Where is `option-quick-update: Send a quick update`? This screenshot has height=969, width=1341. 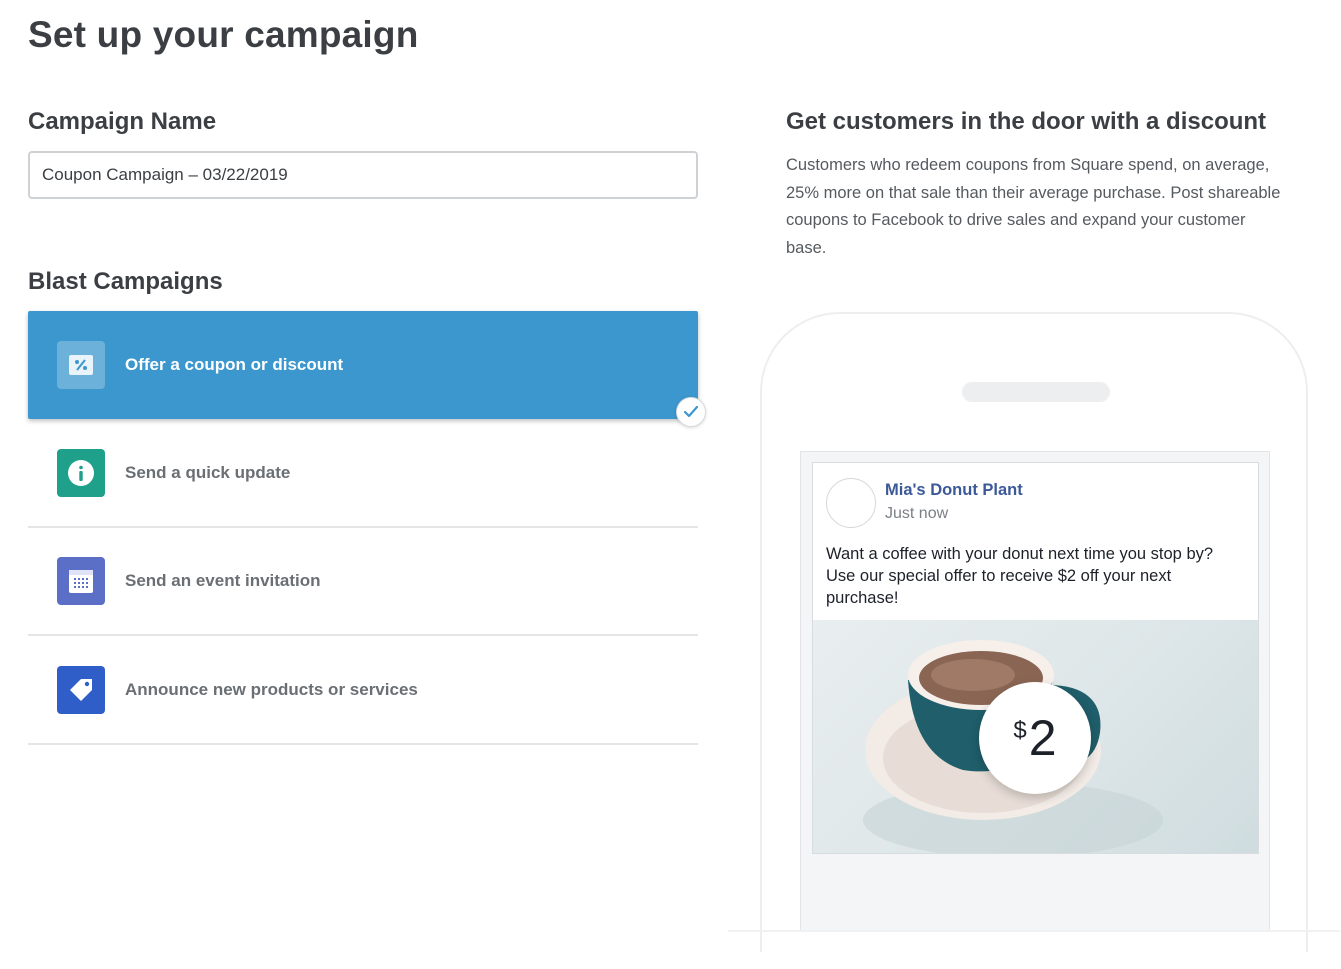 option-quick-update: Send a quick update is located at coordinates (363, 474).